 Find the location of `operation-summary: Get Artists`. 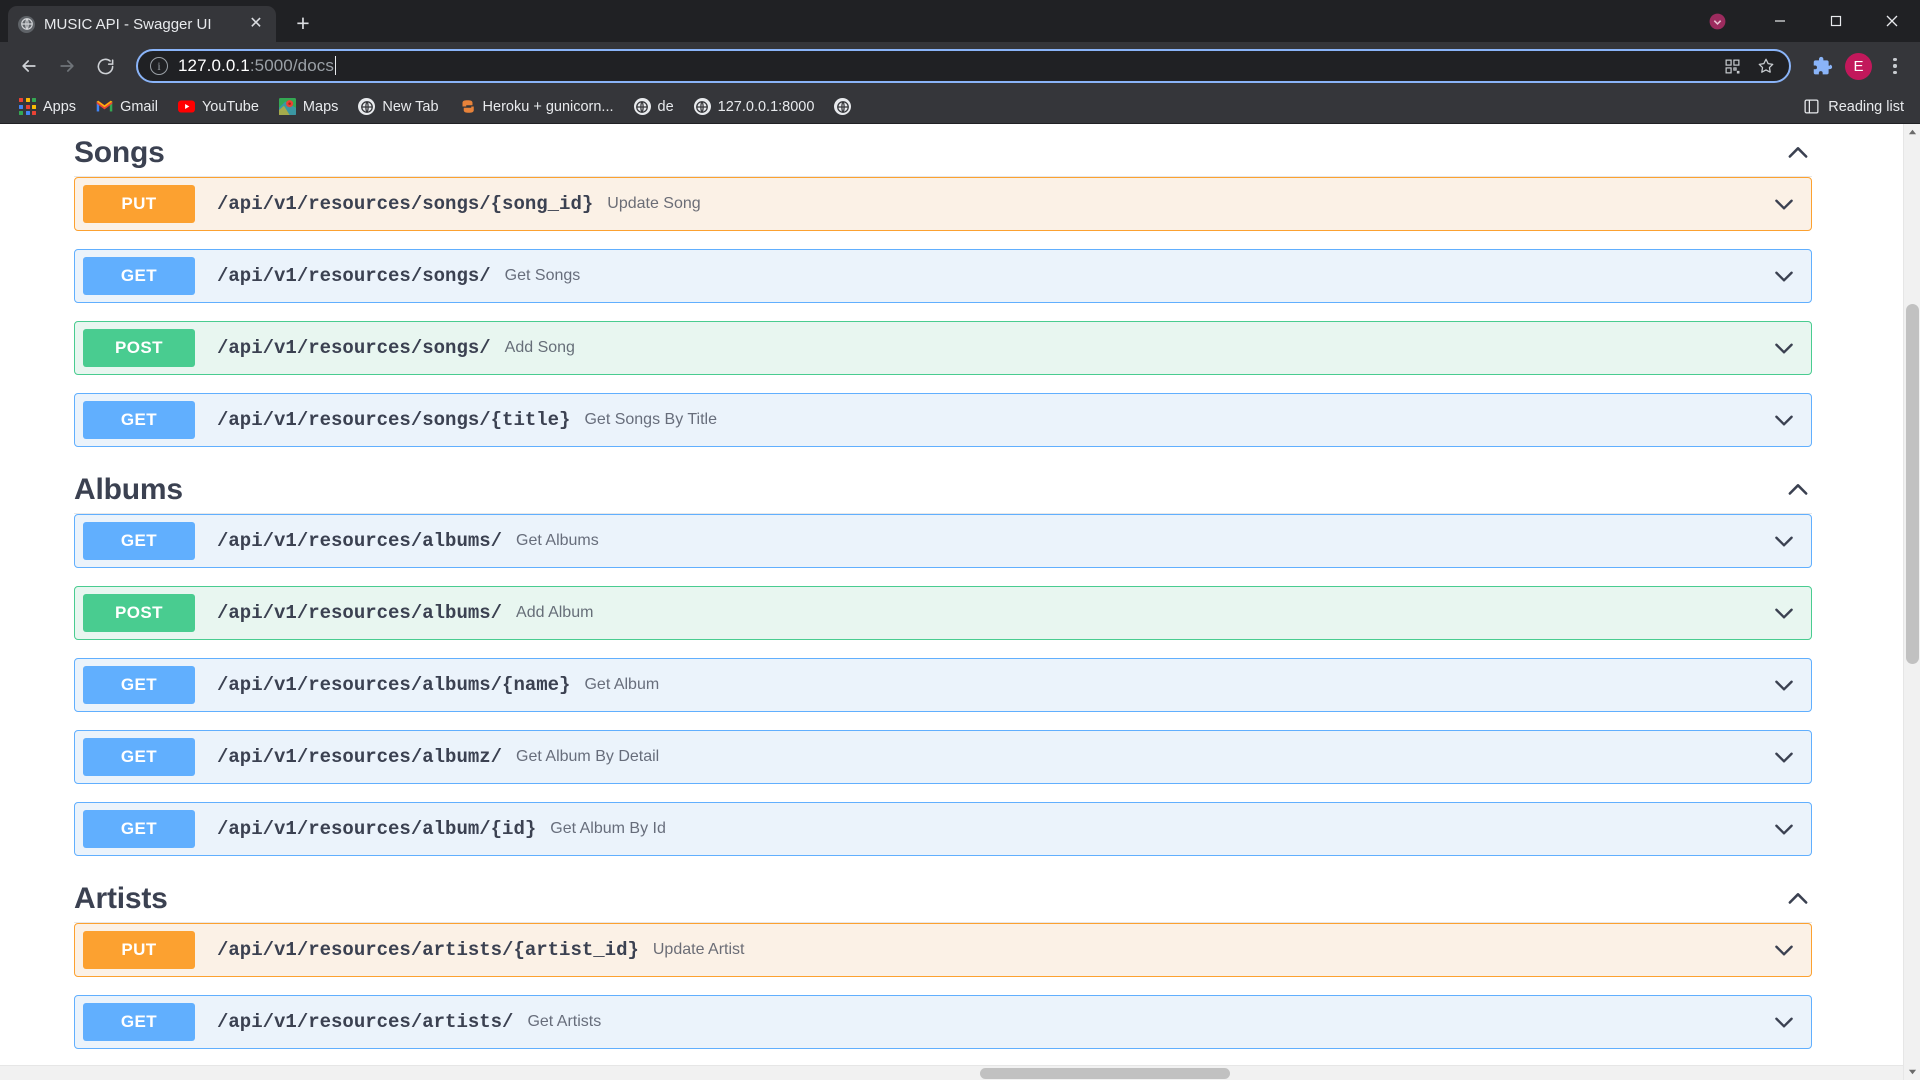

operation-summary: Get Artists is located at coordinates (564, 1021).